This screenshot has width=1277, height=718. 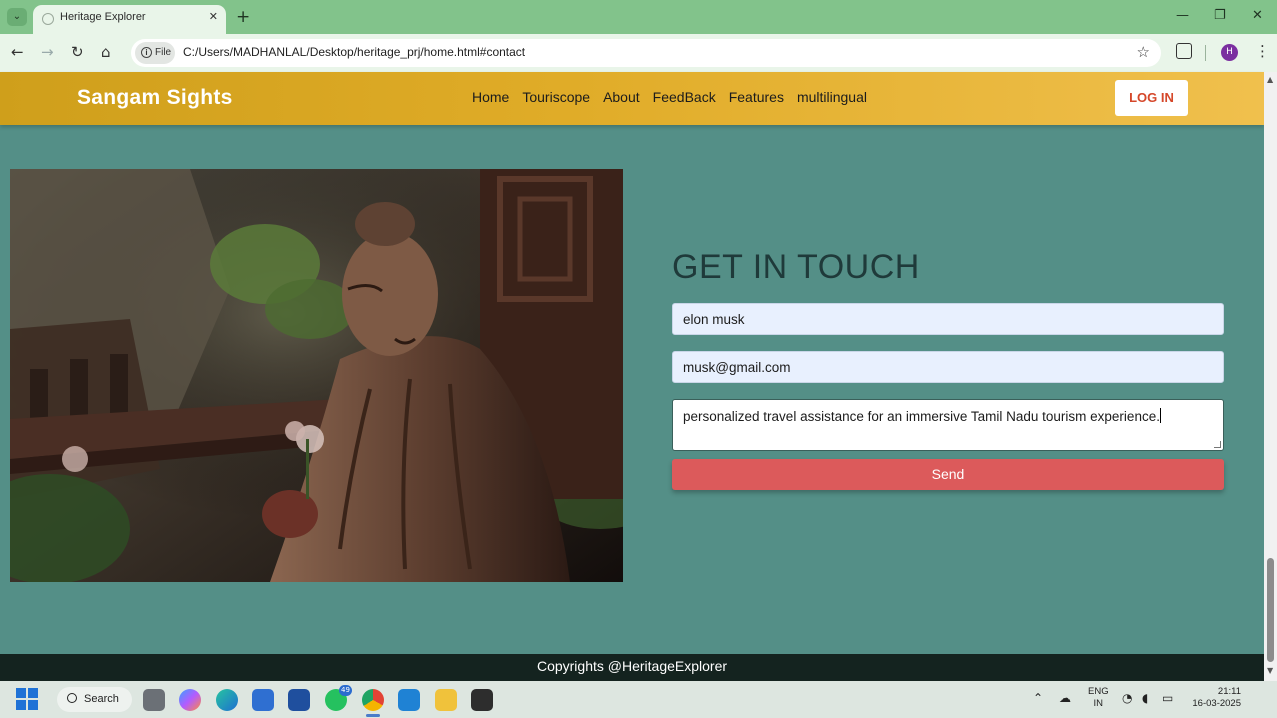 What do you see at coordinates (106, 52) in the screenshot?
I see `home-icon: ⌂` at bounding box center [106, 52].